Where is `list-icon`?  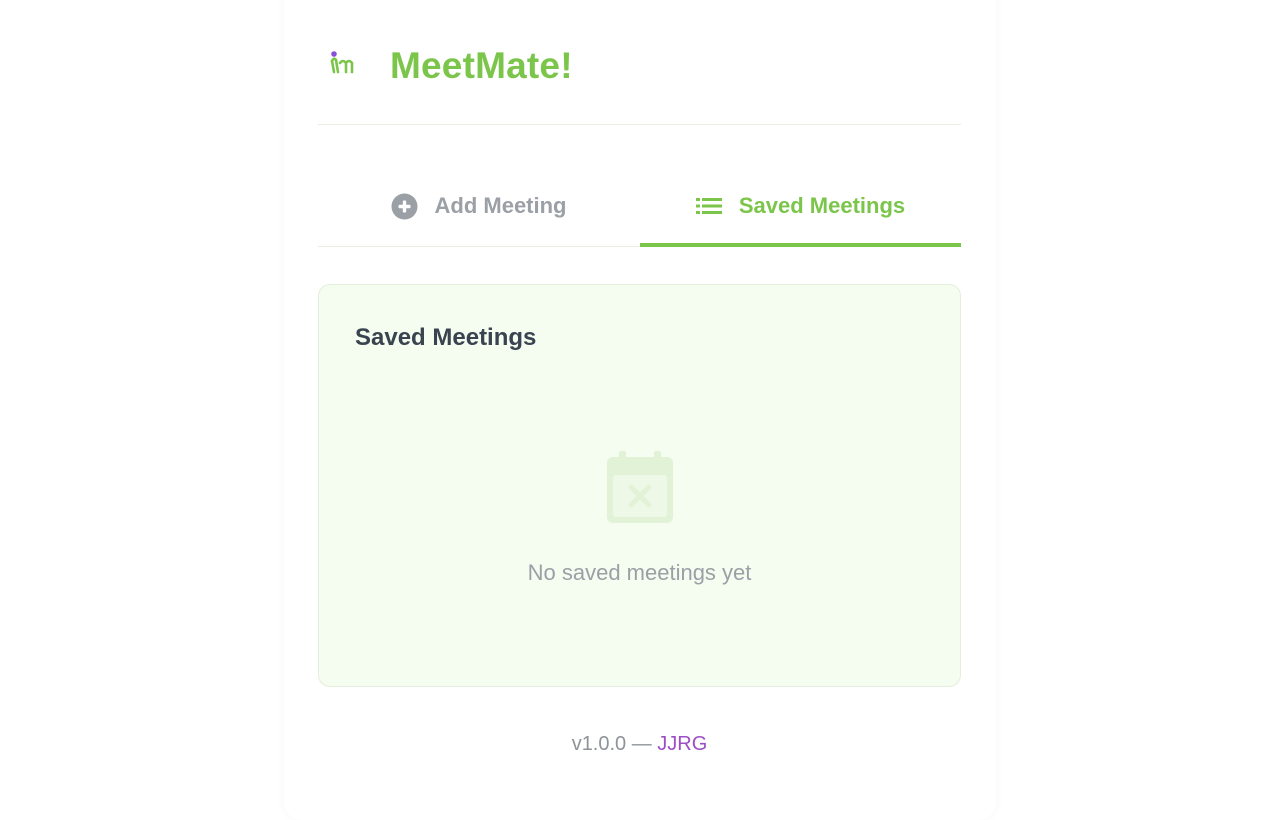
list-icon is located at coordinates (708, 206).